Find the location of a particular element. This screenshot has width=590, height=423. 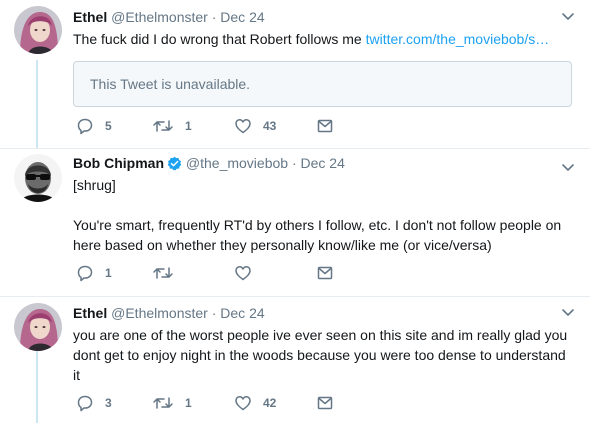

reply-button: 3 is located at coordinates (94, 403).